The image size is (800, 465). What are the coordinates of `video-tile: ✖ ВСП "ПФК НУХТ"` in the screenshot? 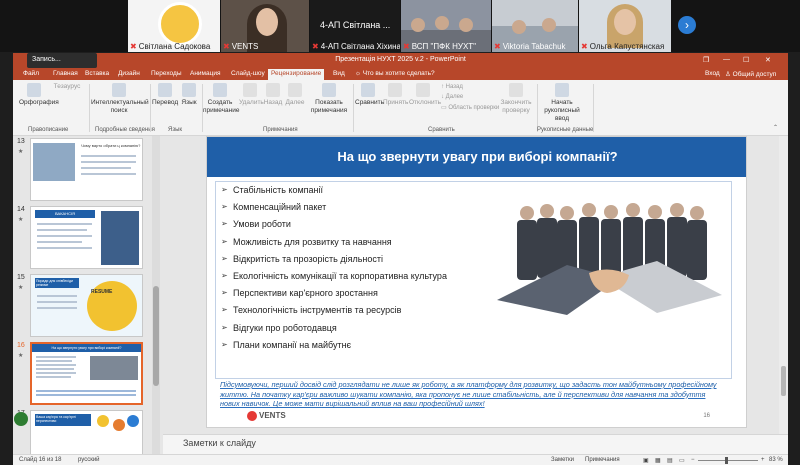 It's located at (446, 26).